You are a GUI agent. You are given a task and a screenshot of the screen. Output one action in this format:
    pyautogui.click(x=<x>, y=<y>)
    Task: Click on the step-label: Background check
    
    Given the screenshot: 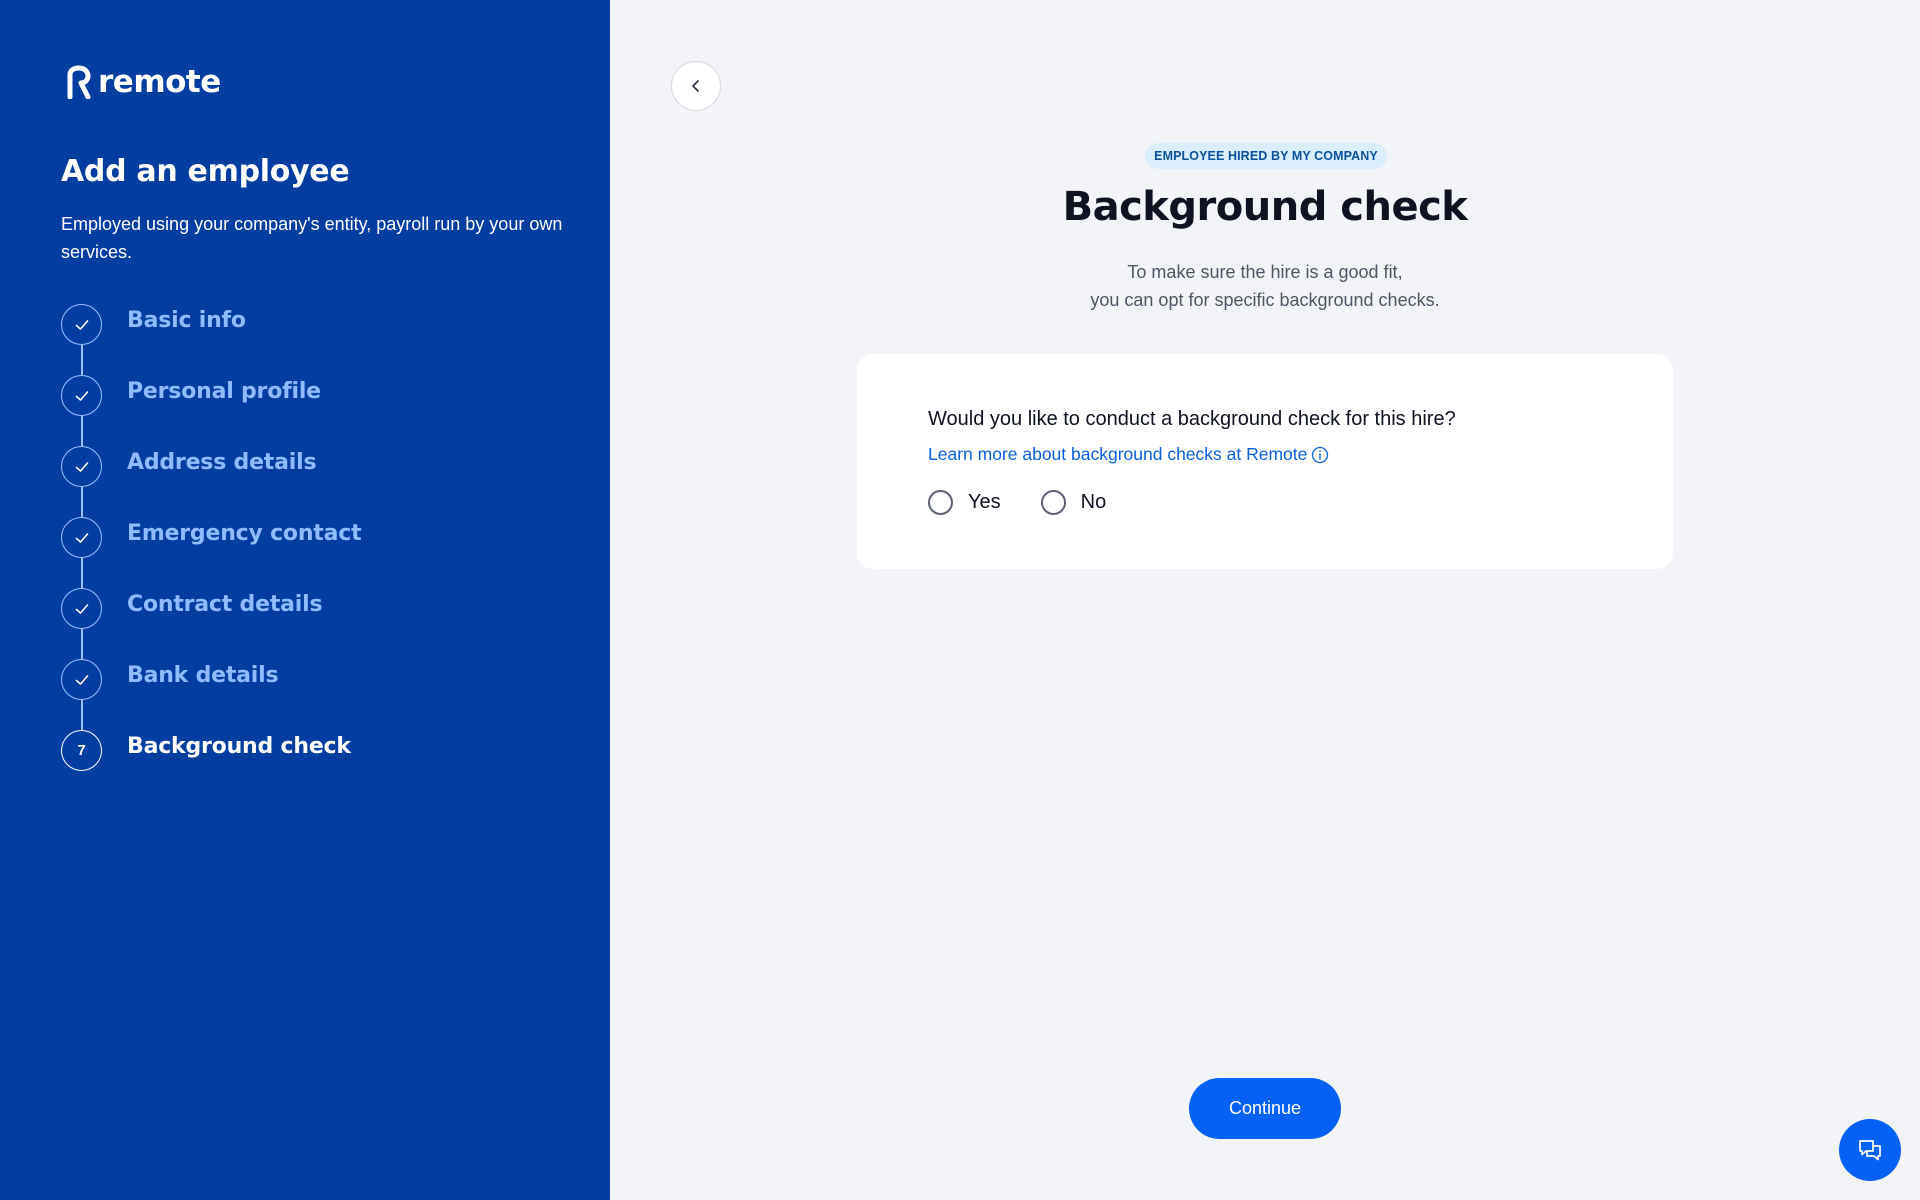 What is the action you would take?
    pyautogui.click(x=239, y=746)
    